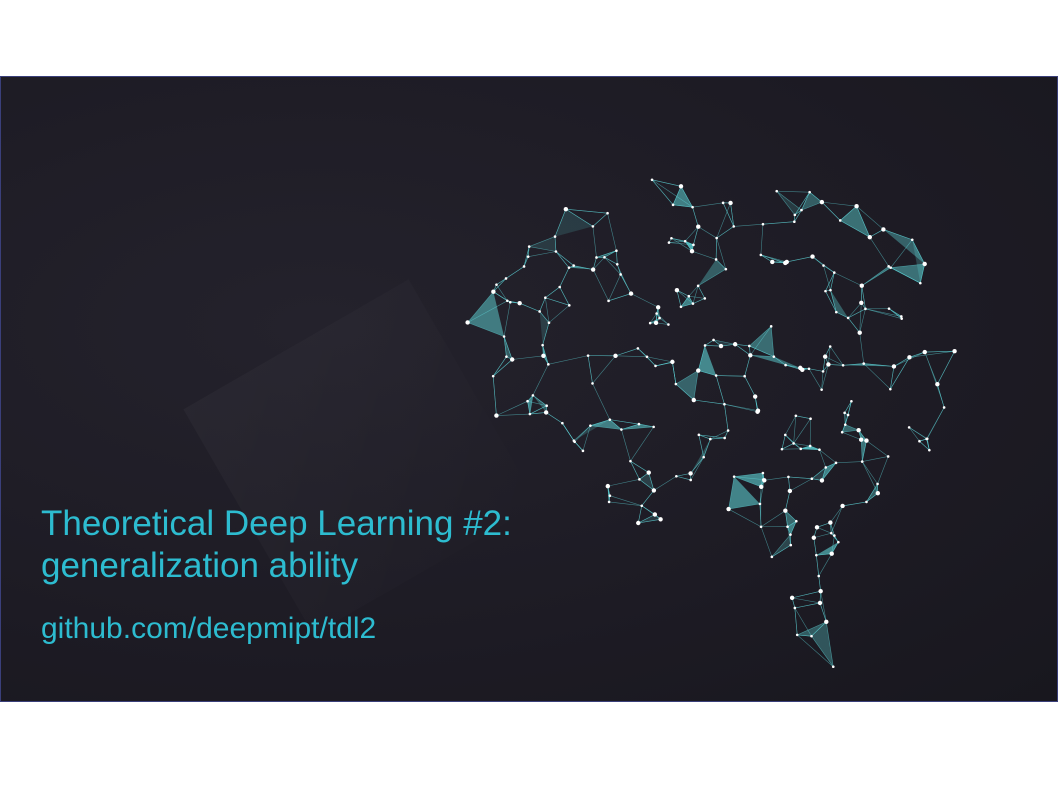 The width and height of the screenshot is (1058, 794). What do you see at coordinates (208, 629) in the screenshot?
I see `repository-link: github.com/deepmipt/tdl2` at bounding box center [208, 629].